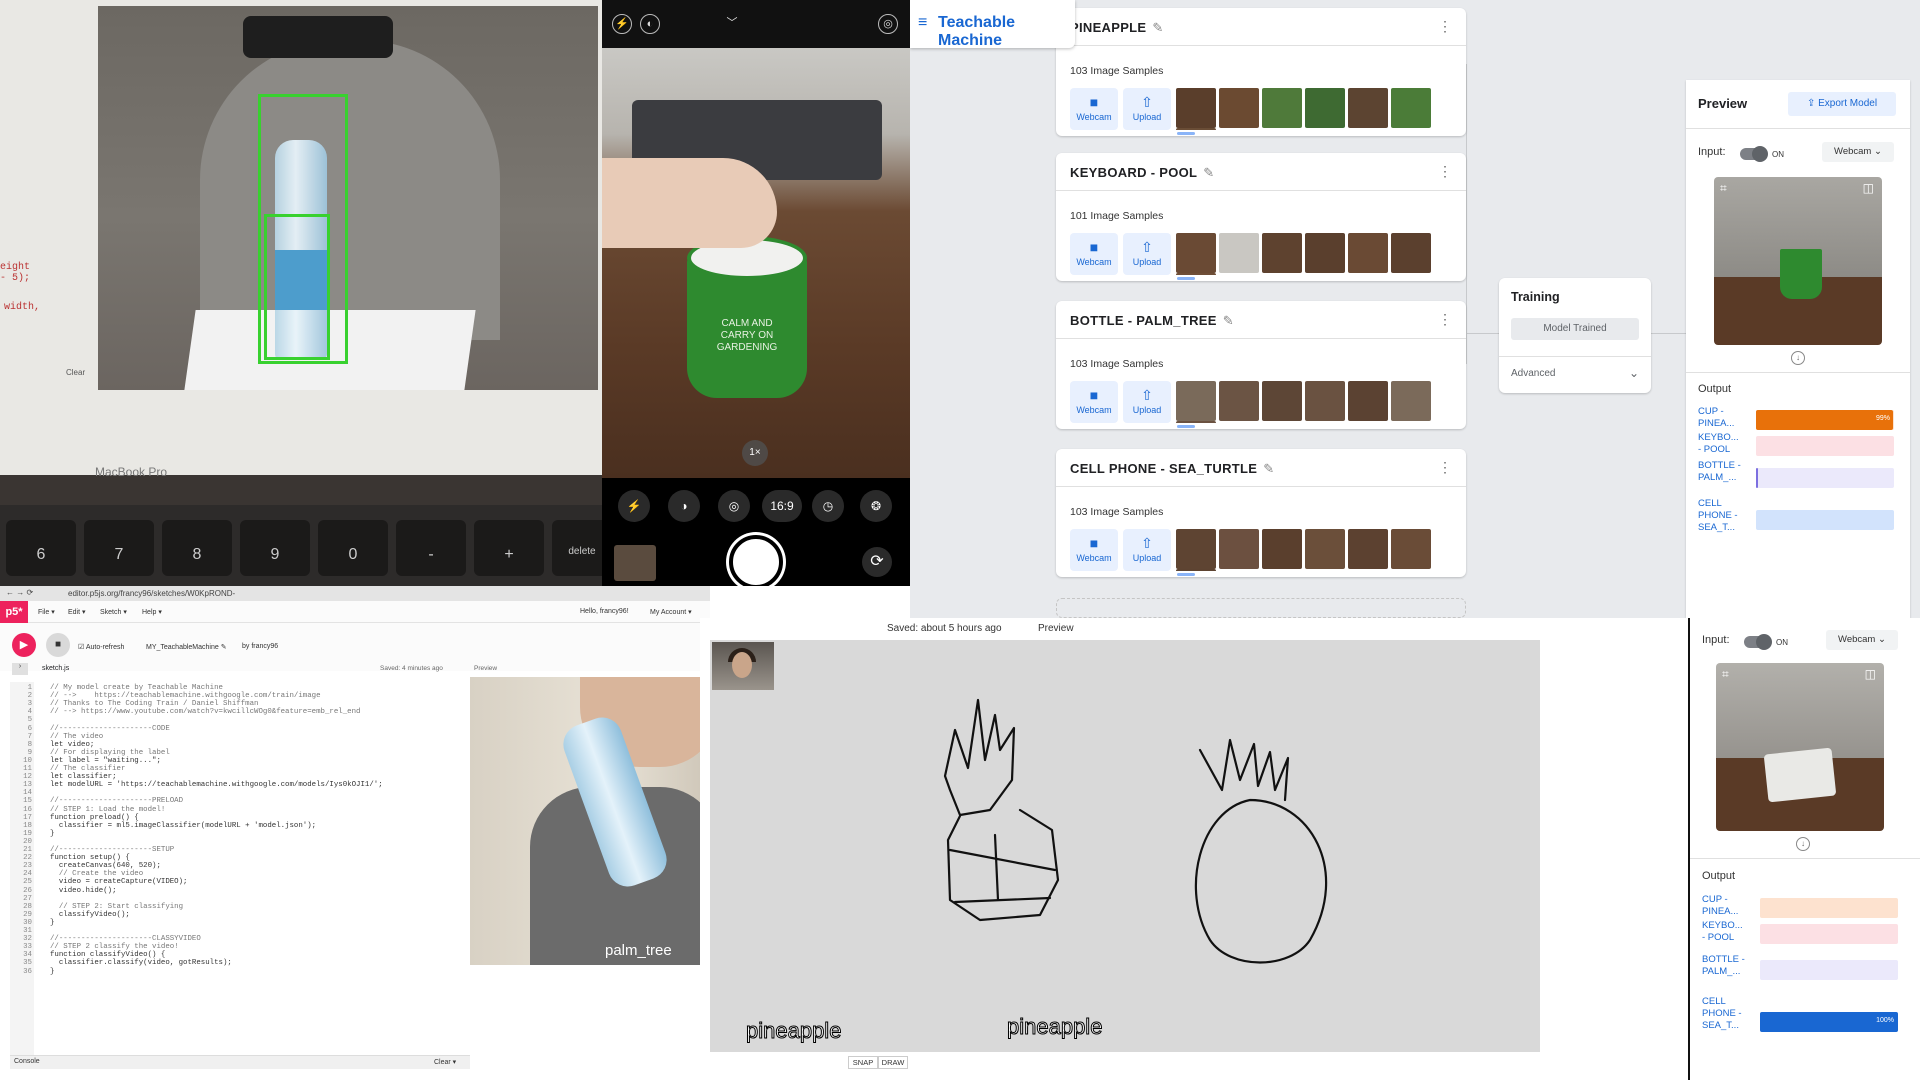 The width and height of the screenshot is (1920, 1080). Describe the element at coordinates (55, 668) in the screenshot. I see `file-tab: sketch.js` at that location.